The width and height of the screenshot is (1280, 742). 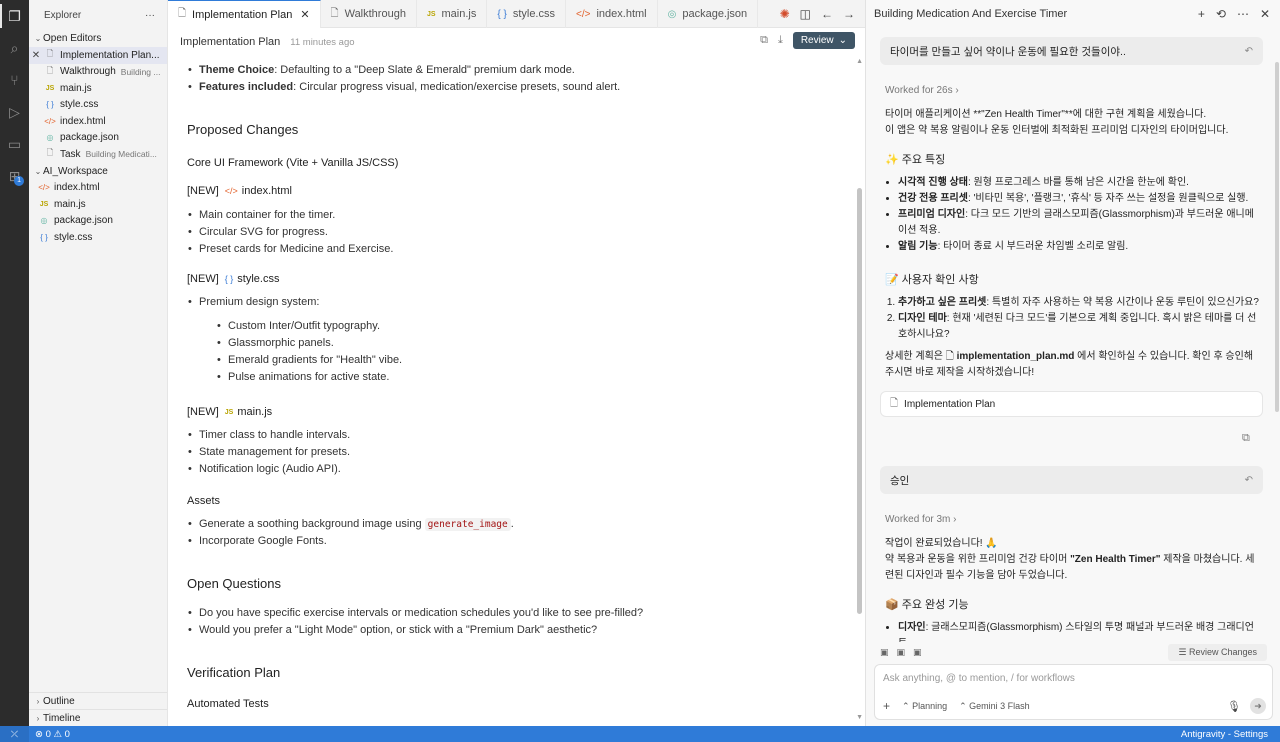 What do you see at coordinates (14, 80) in the screenshot?
I see `source-control-icon: ⑂` at bounding box center [14, 80].